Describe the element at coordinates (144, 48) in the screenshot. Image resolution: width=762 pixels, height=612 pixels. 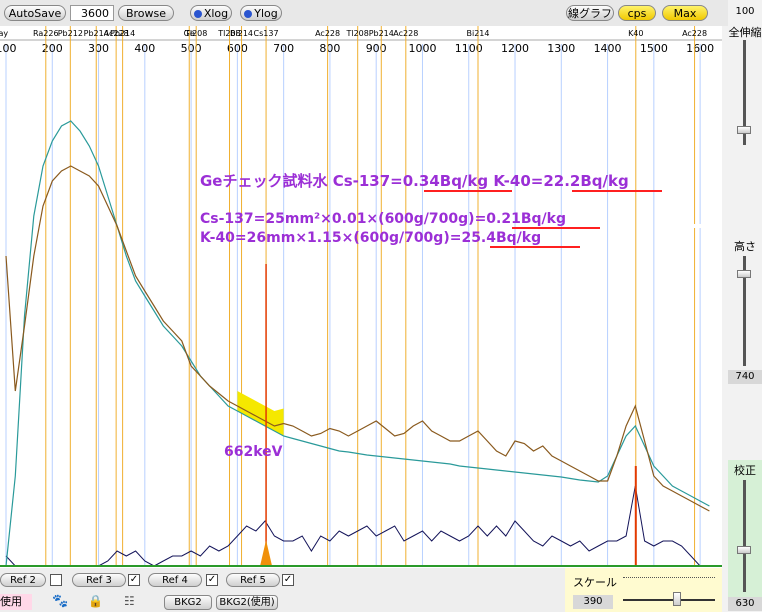
I see `x-tick-label: 400` at that location.